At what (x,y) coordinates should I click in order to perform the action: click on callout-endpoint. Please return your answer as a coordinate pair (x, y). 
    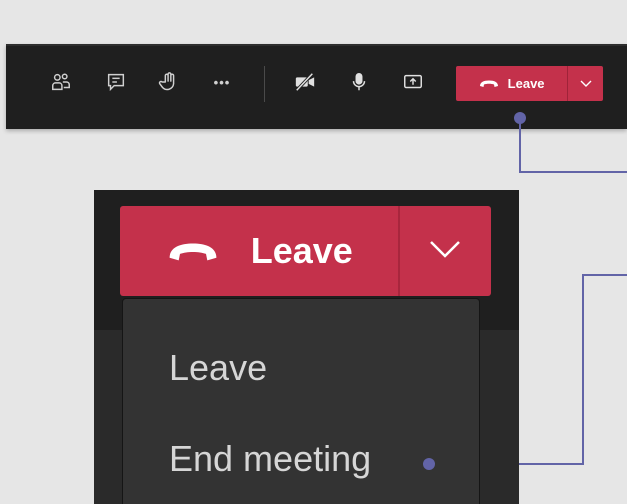
    Looking at the image, I should click on (429, 464).